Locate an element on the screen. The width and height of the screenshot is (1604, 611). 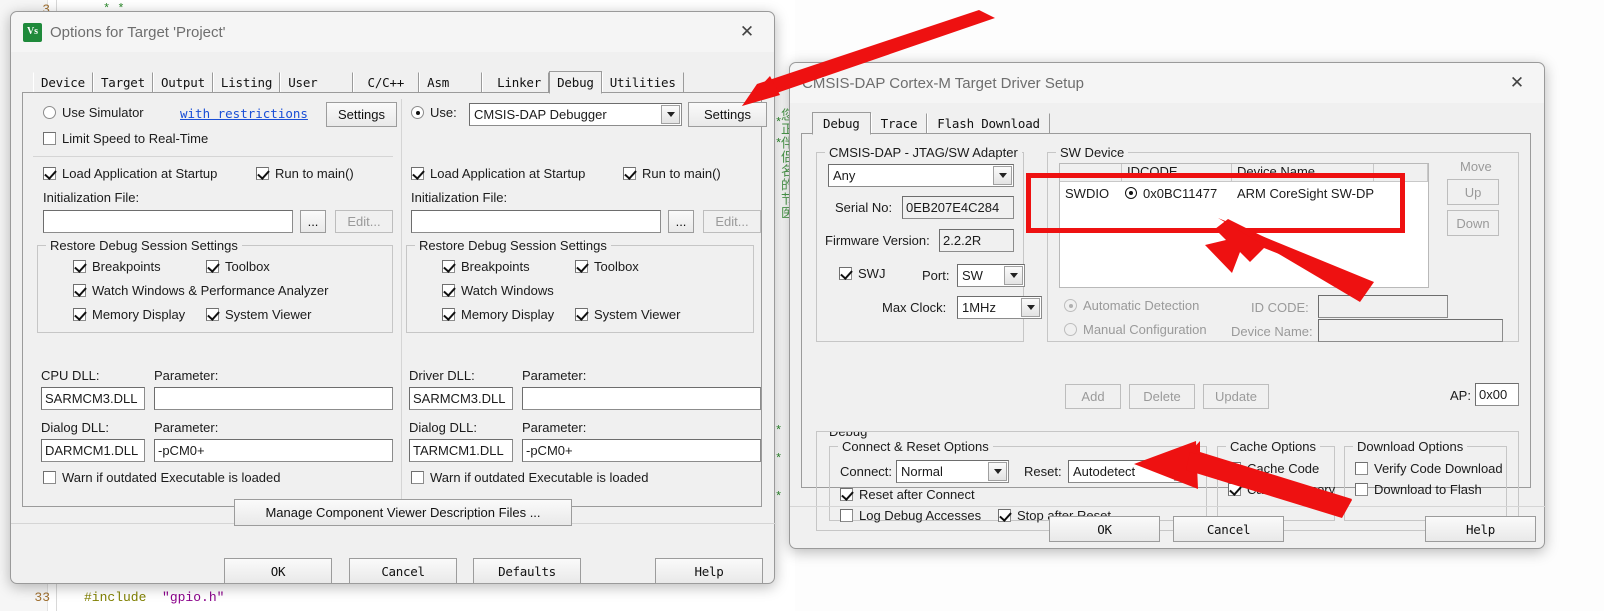
warn-outdated-checkbox-right: Warn if outdated Executable is loaded is located at coordinates (530, 477).